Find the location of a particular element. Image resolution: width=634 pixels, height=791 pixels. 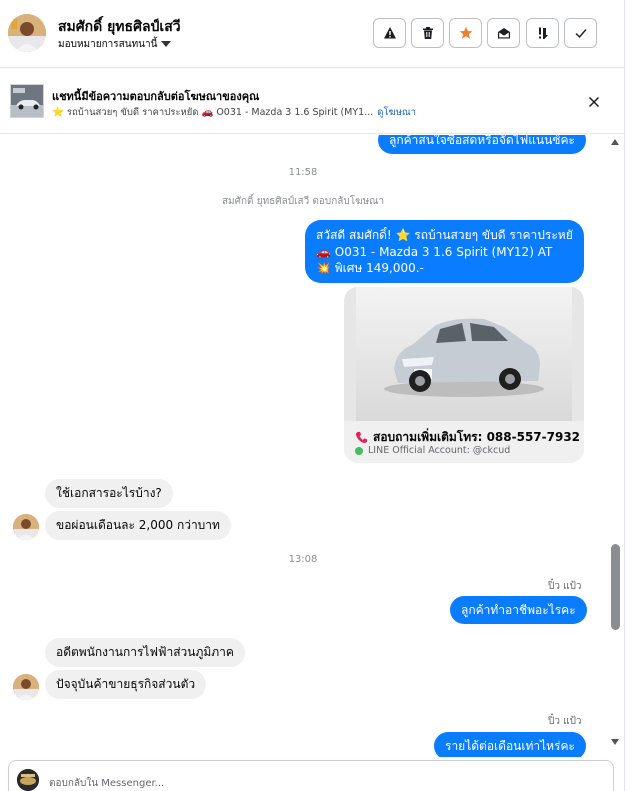

message-text: รายได้ต่อเดือนเท่าไหร่คะ is located at coordinates (510, 745).